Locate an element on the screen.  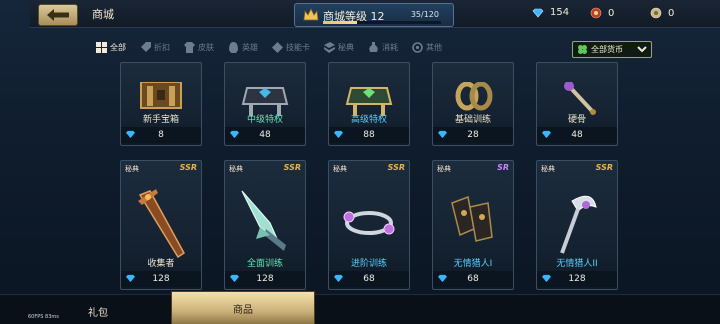
shop-level-panel: 商城等级 12 35/120 is located at coordinates (374, 15).